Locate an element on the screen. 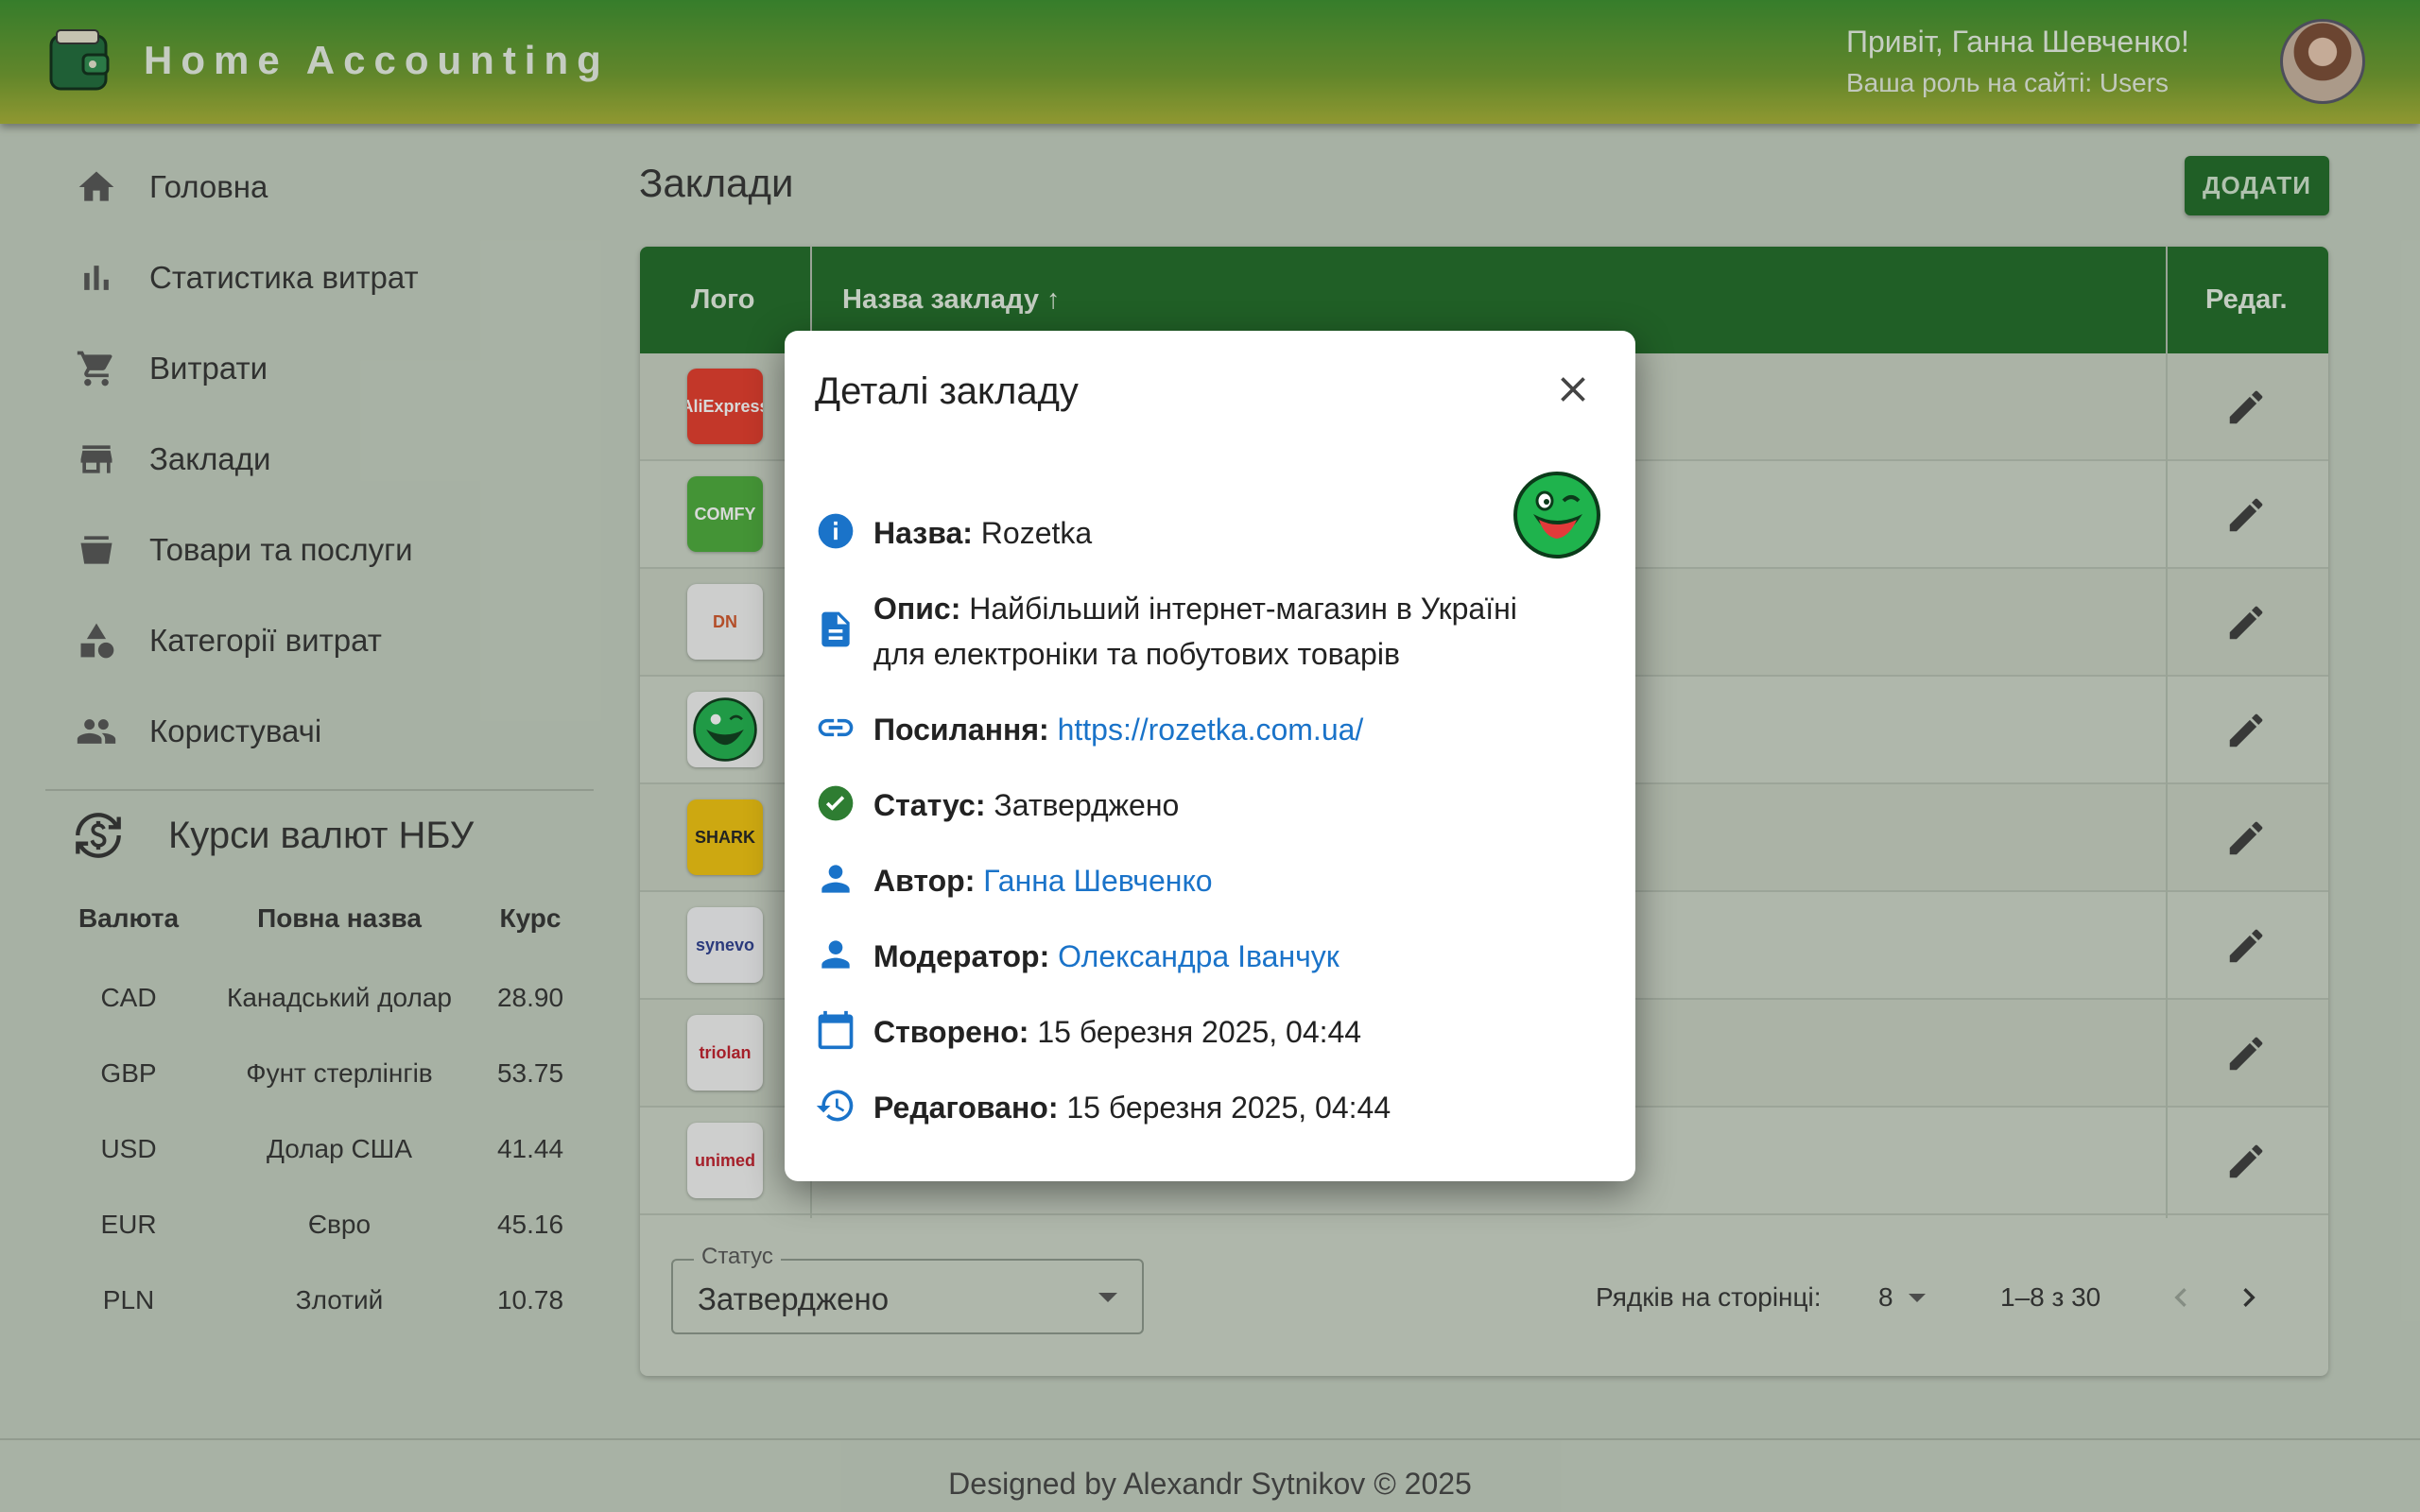 The width and height of the screenshot is (2420, 1512). document-icon is located at coordinates (844, 618).